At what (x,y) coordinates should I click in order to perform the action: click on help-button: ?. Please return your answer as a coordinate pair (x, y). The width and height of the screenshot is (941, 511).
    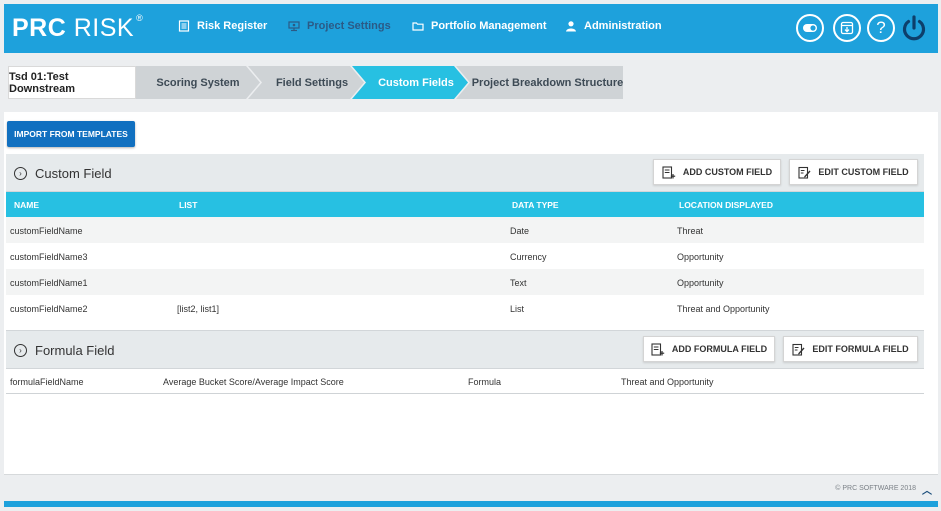
    Looking at the image, I should click on (881, 28).